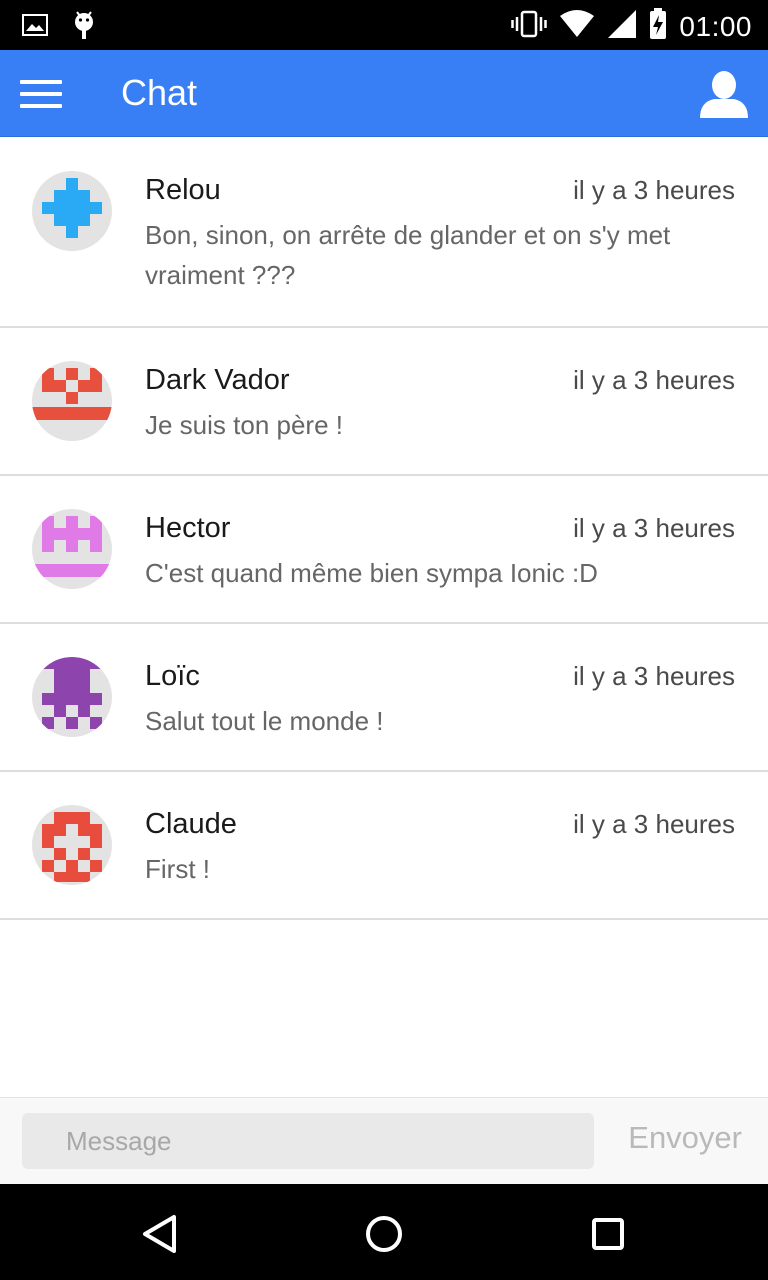 The width and height of the screenshot is (768, 1280). What do you see at coordinates (84, 27) in the screenshot?
I see `android-icon` at bounding box center [84, 27].